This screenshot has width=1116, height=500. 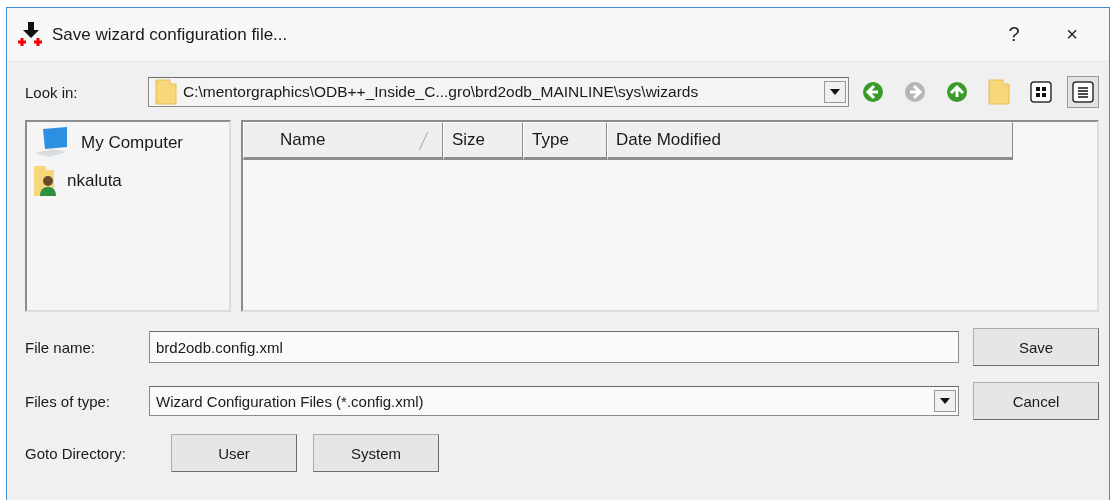 What do you see at coordinates (1014, 34) in the screenshot?
I see `help-button: ?` at bounding box center [1014, 34].